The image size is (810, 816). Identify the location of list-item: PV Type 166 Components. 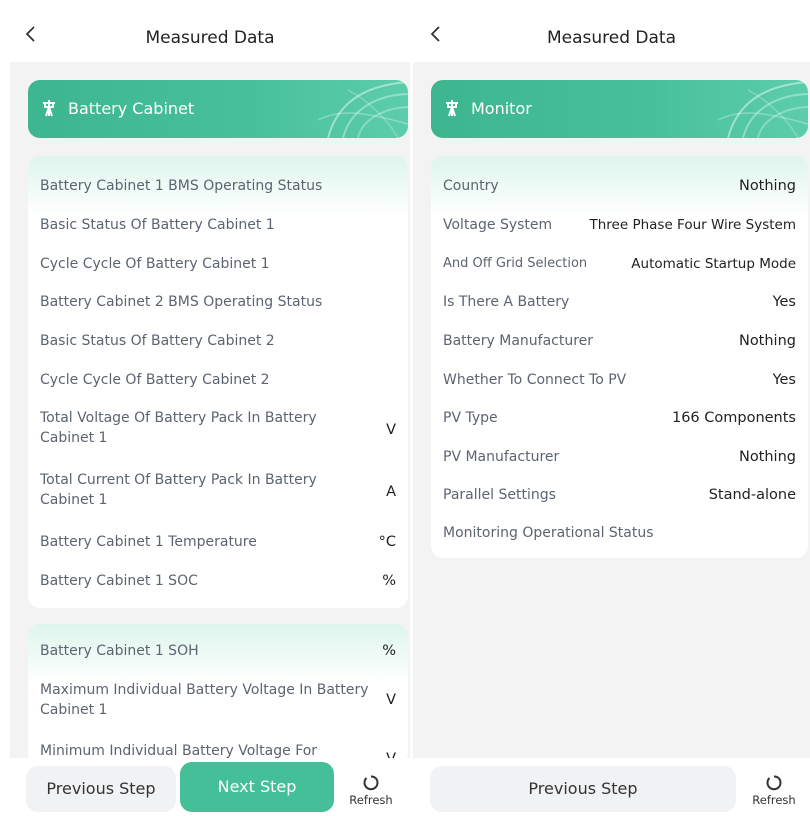
(619, 418).